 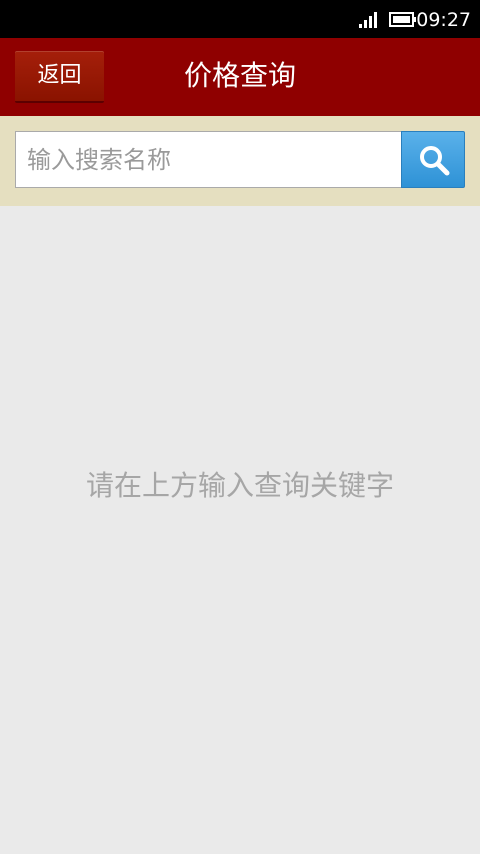 I want to click on signal-icon, so click(x=368, y=20).